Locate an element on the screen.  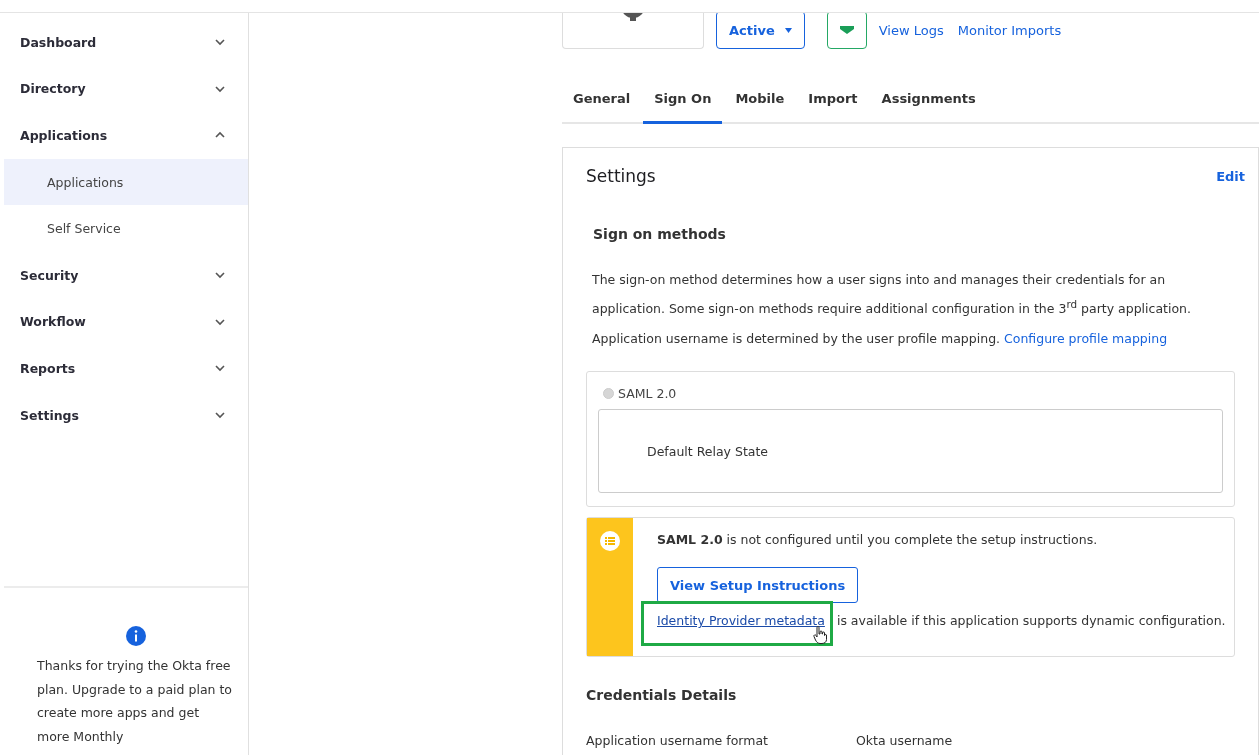
header-link: View Logs is located at coordinates (911, 30).